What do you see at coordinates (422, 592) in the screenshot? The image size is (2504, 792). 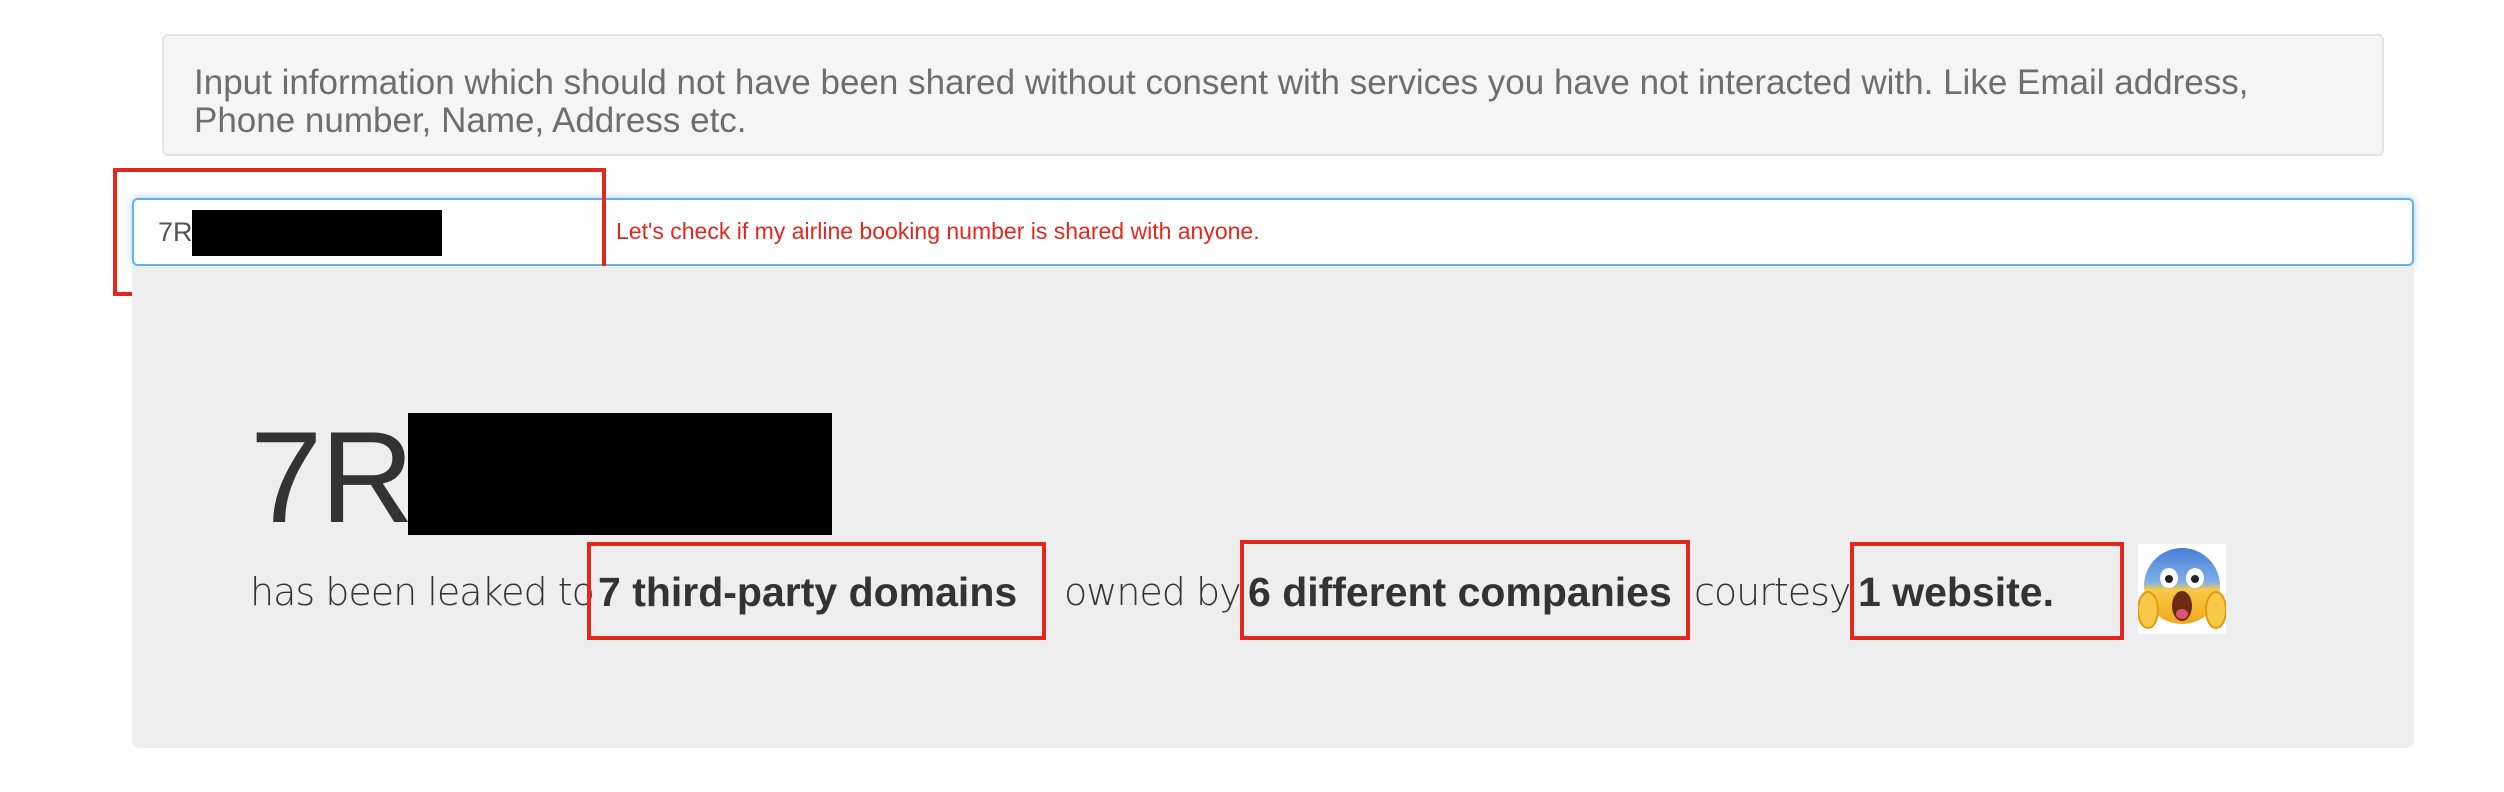 I see `leak-prefix: has been leaked to` at bounding box center [422, 592].